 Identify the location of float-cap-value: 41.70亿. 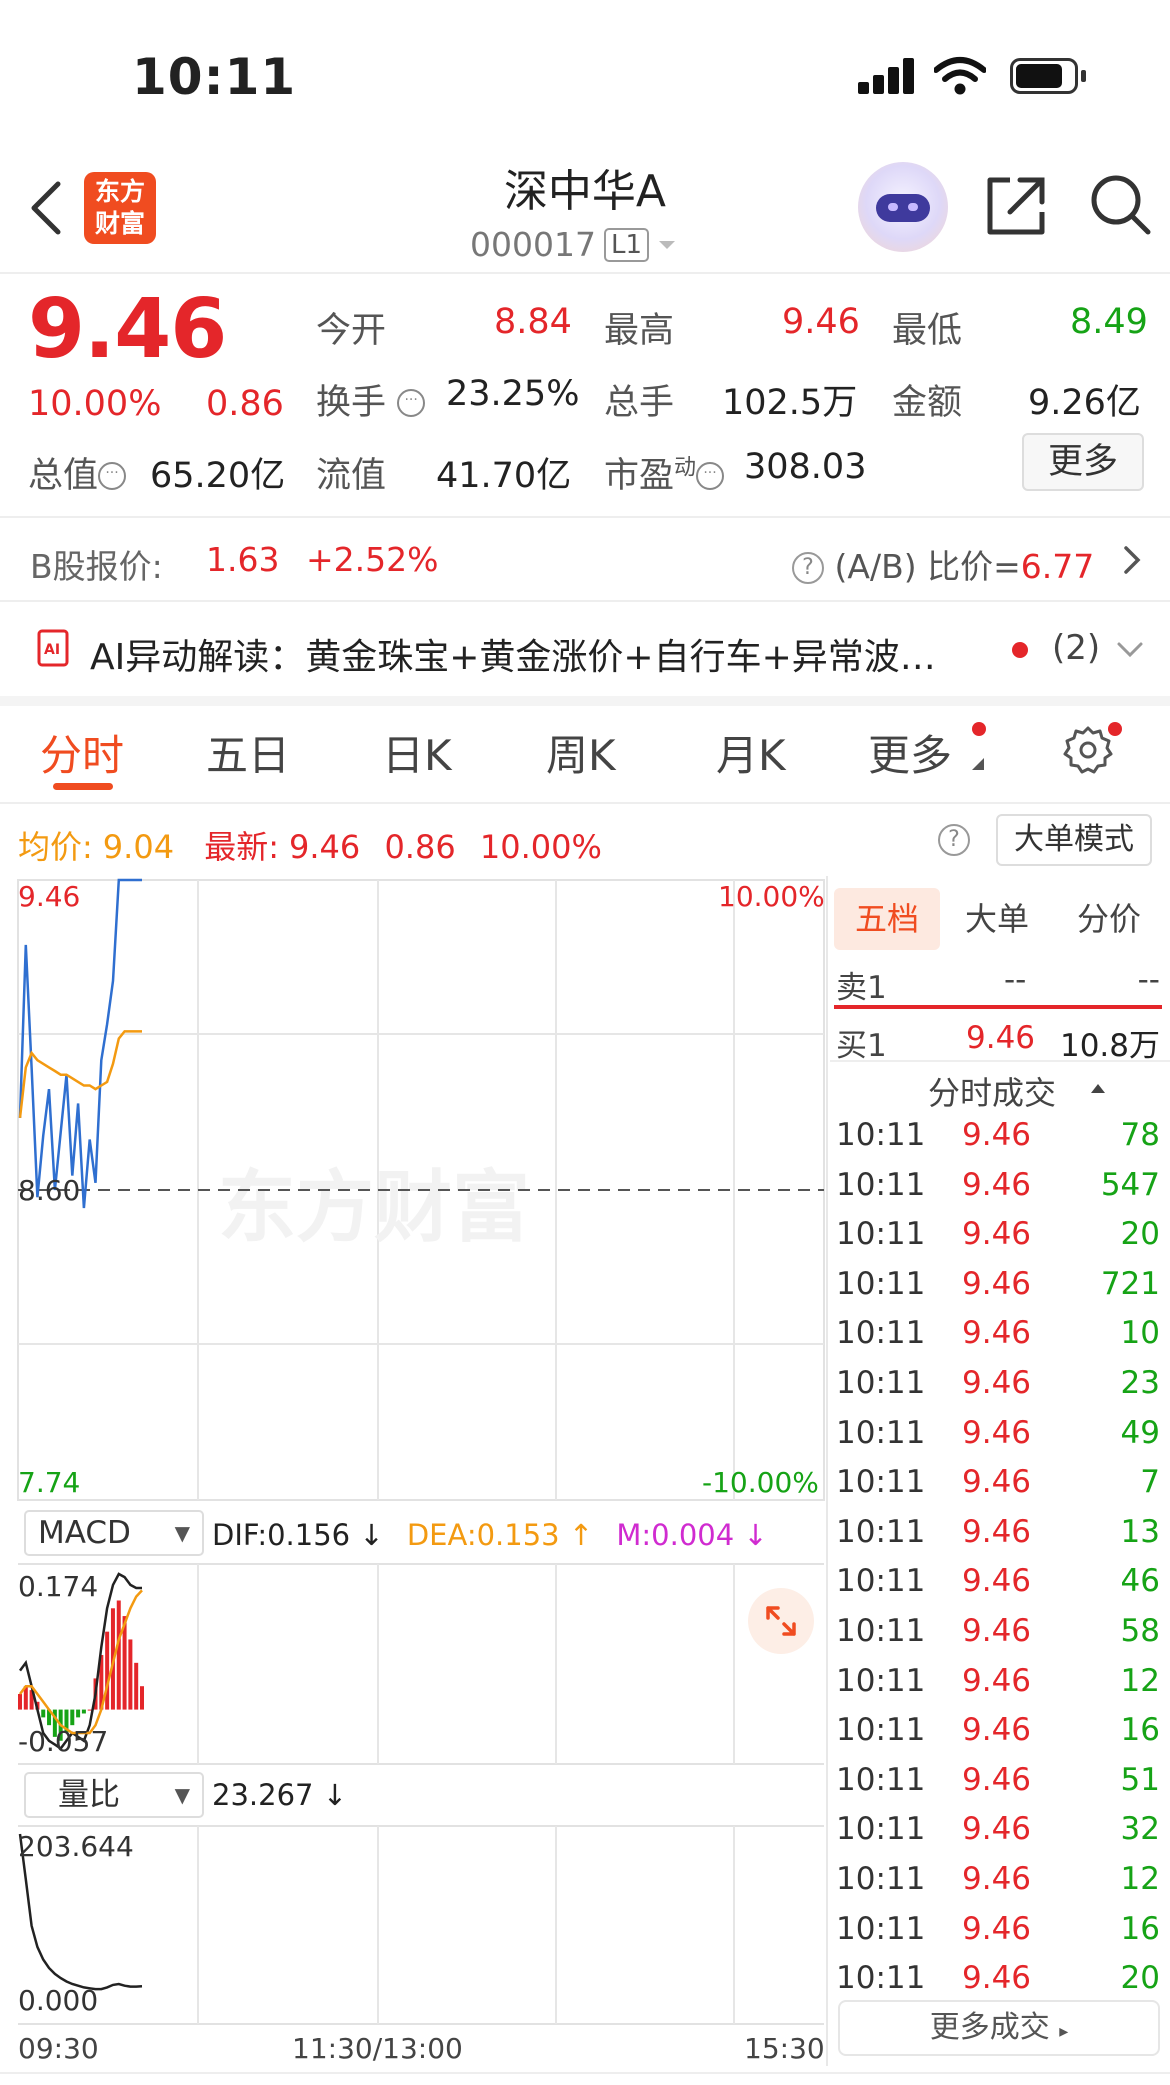
(504, 476).